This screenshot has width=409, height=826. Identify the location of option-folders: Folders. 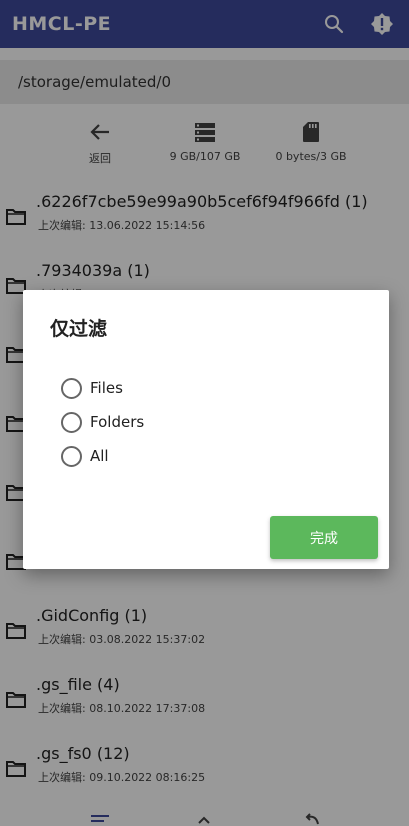
(102, 422).